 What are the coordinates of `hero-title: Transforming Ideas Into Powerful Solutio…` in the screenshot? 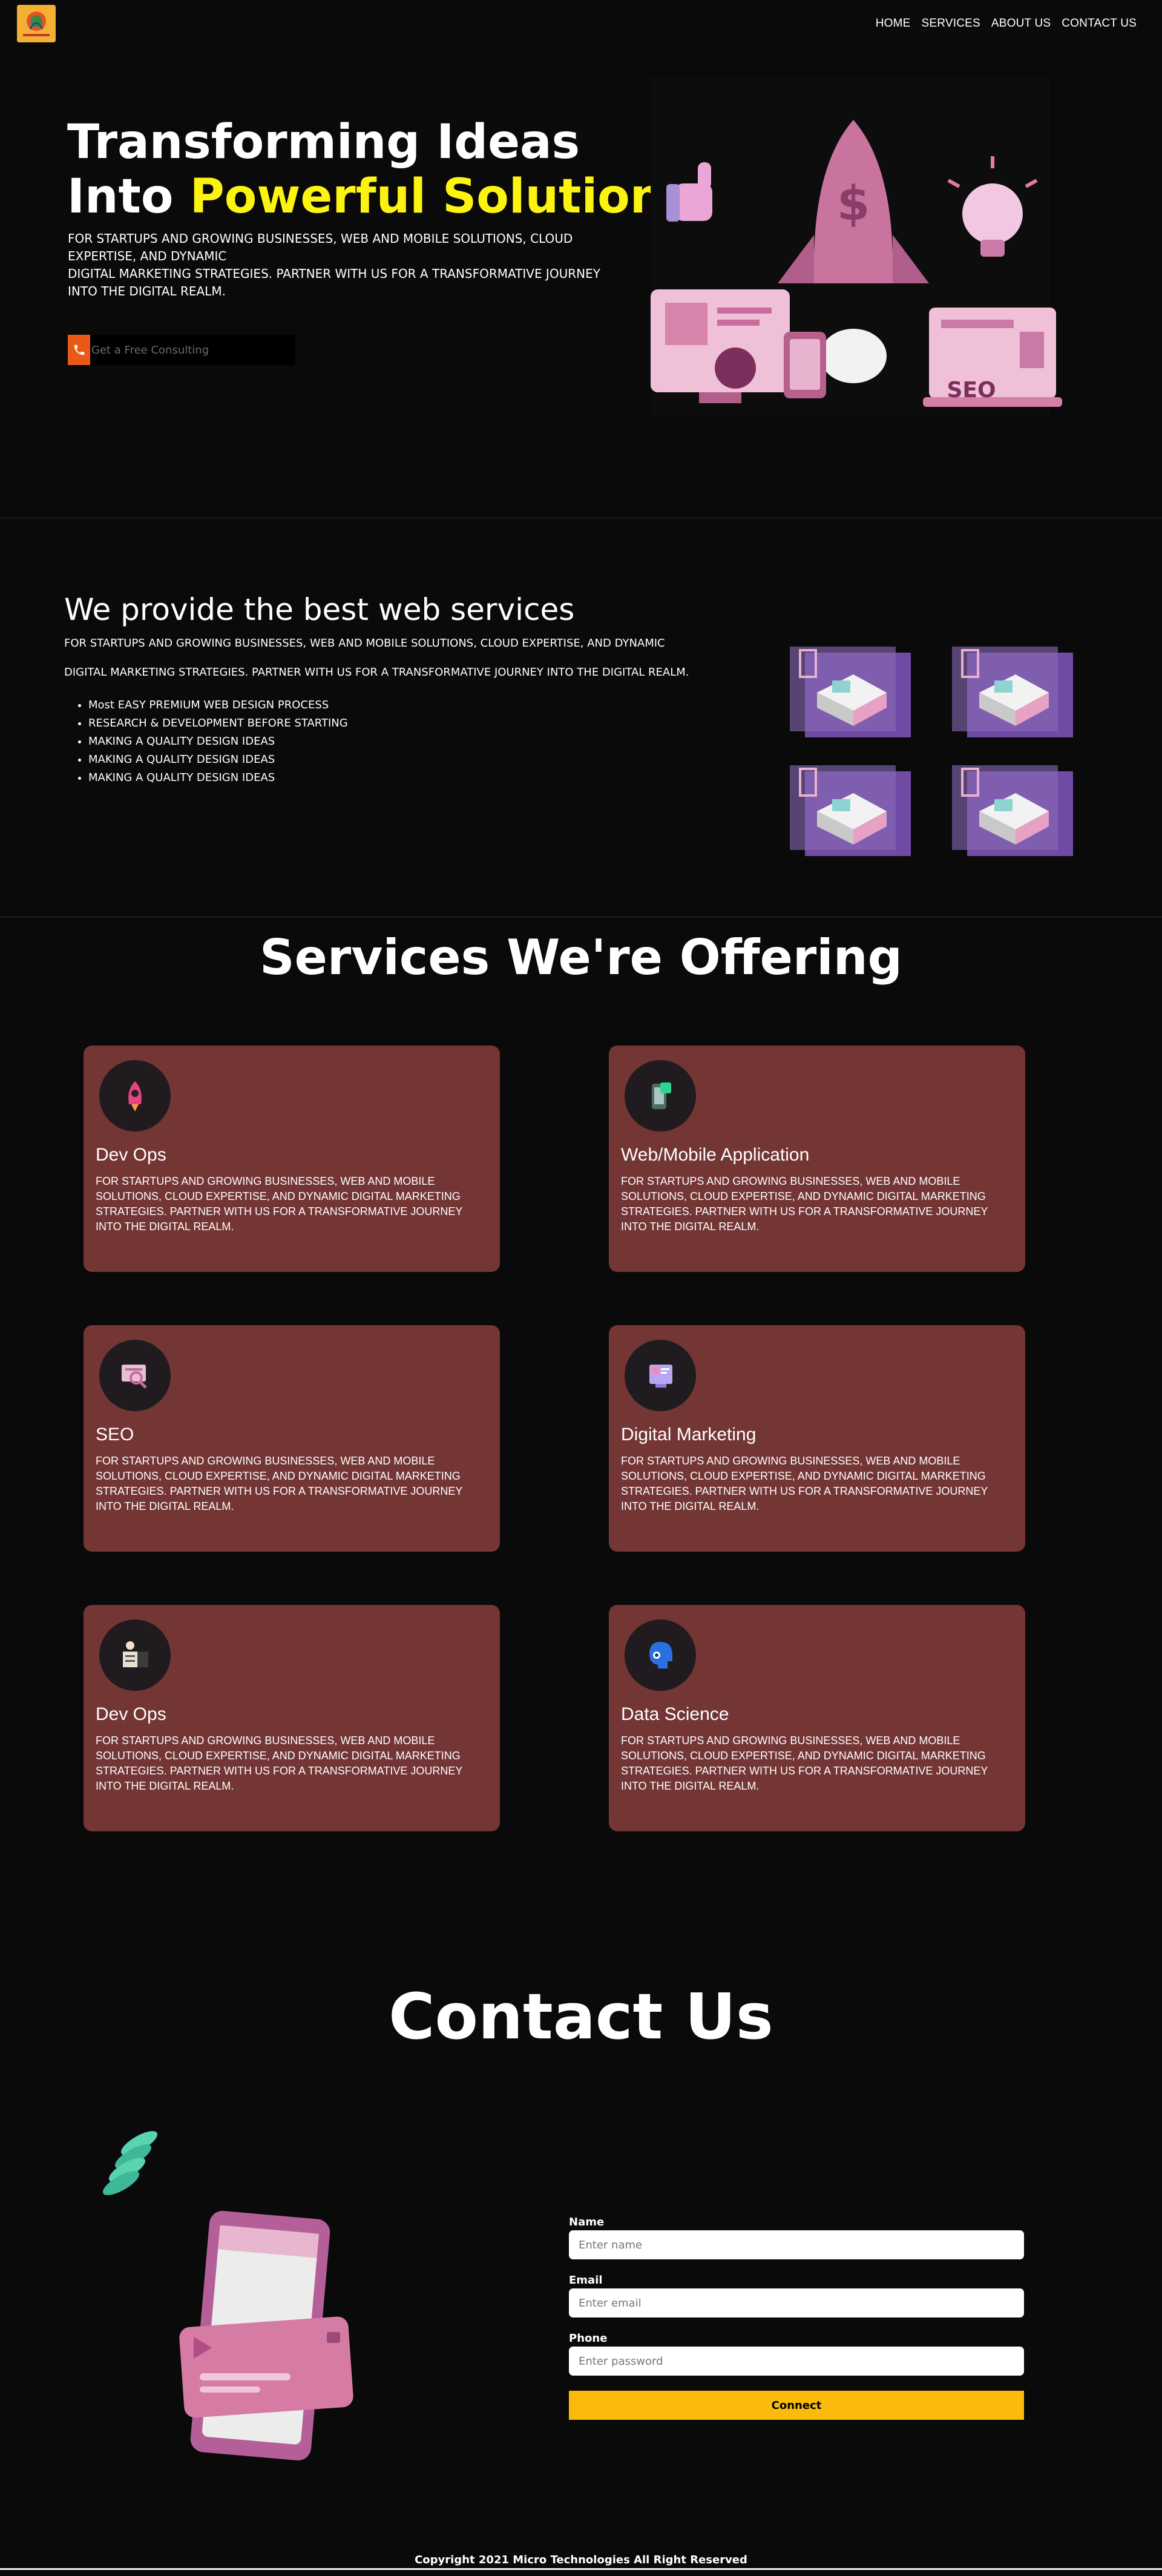 It's located at (379, 169).